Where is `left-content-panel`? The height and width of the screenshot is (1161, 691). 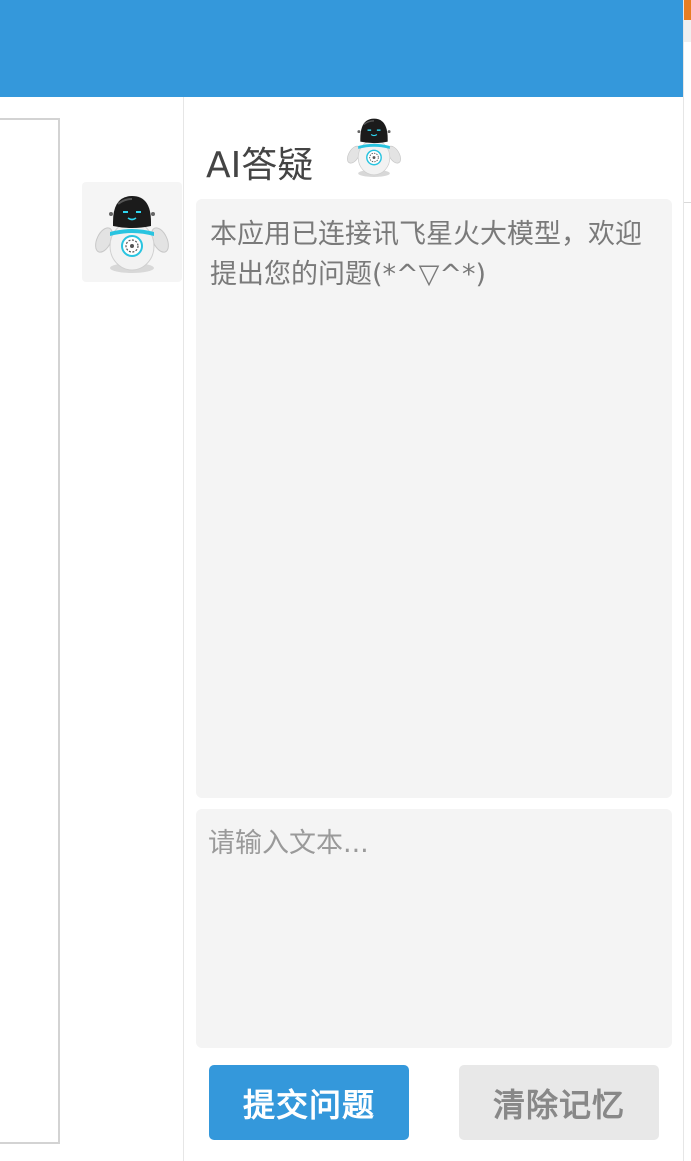 left-content-panel is located at coordinates (30, 631).